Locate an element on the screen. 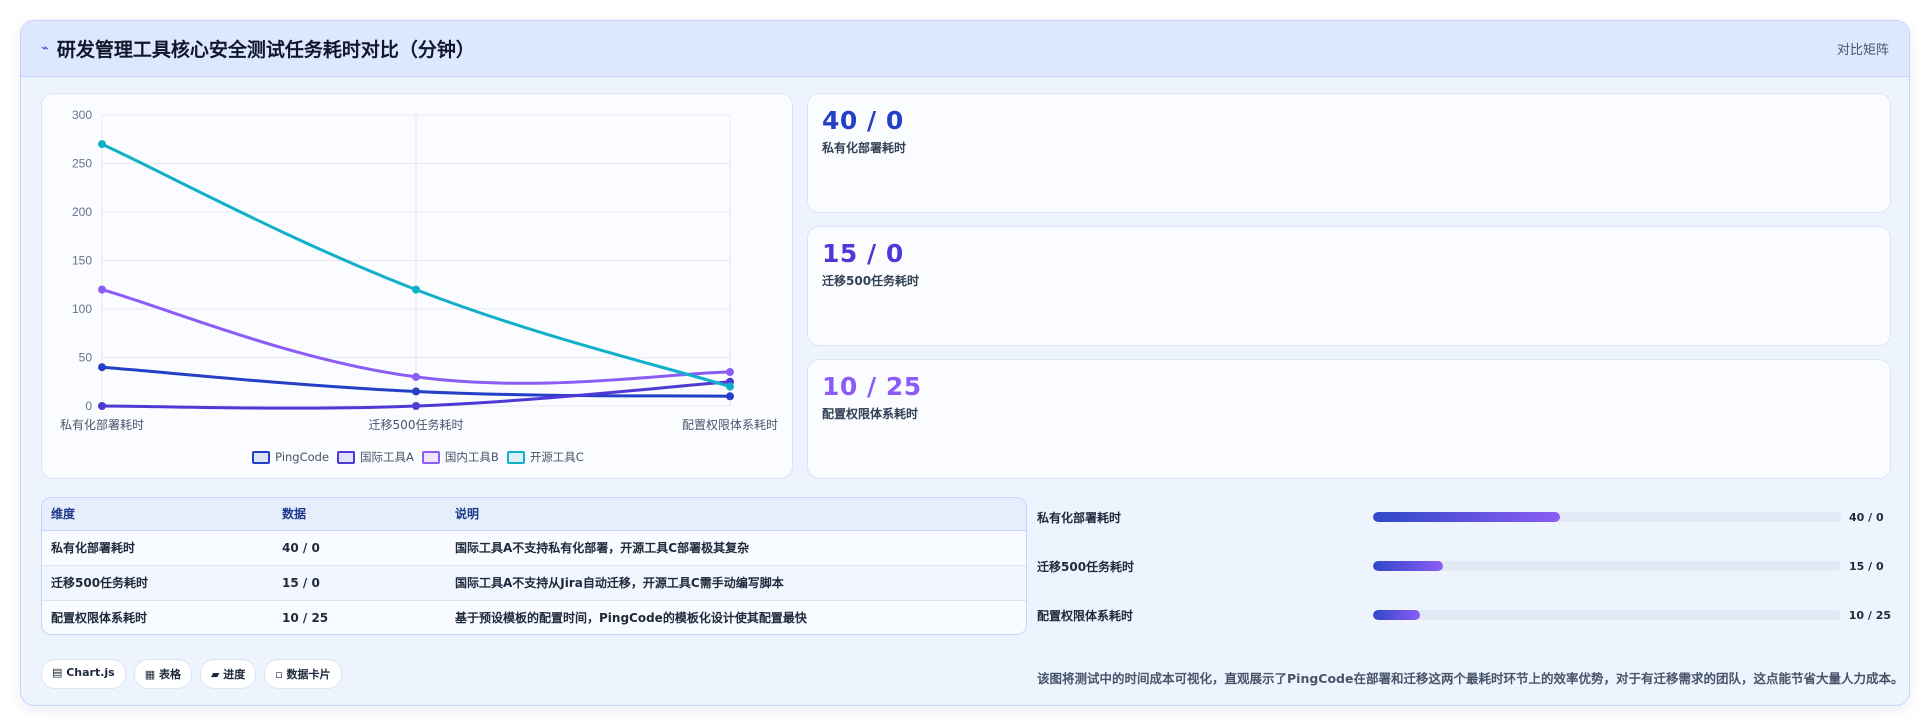 Image resolution: width=1930 pixels, height=728 pixels. y-tick-label: 300 is located at coordinates (82, 115).